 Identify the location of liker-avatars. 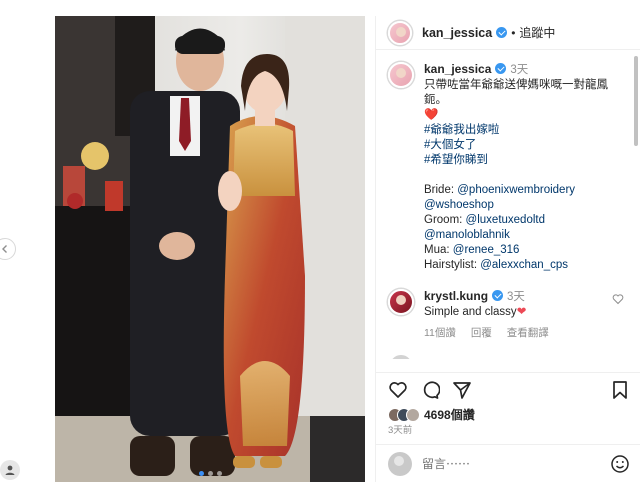
(404, 414).